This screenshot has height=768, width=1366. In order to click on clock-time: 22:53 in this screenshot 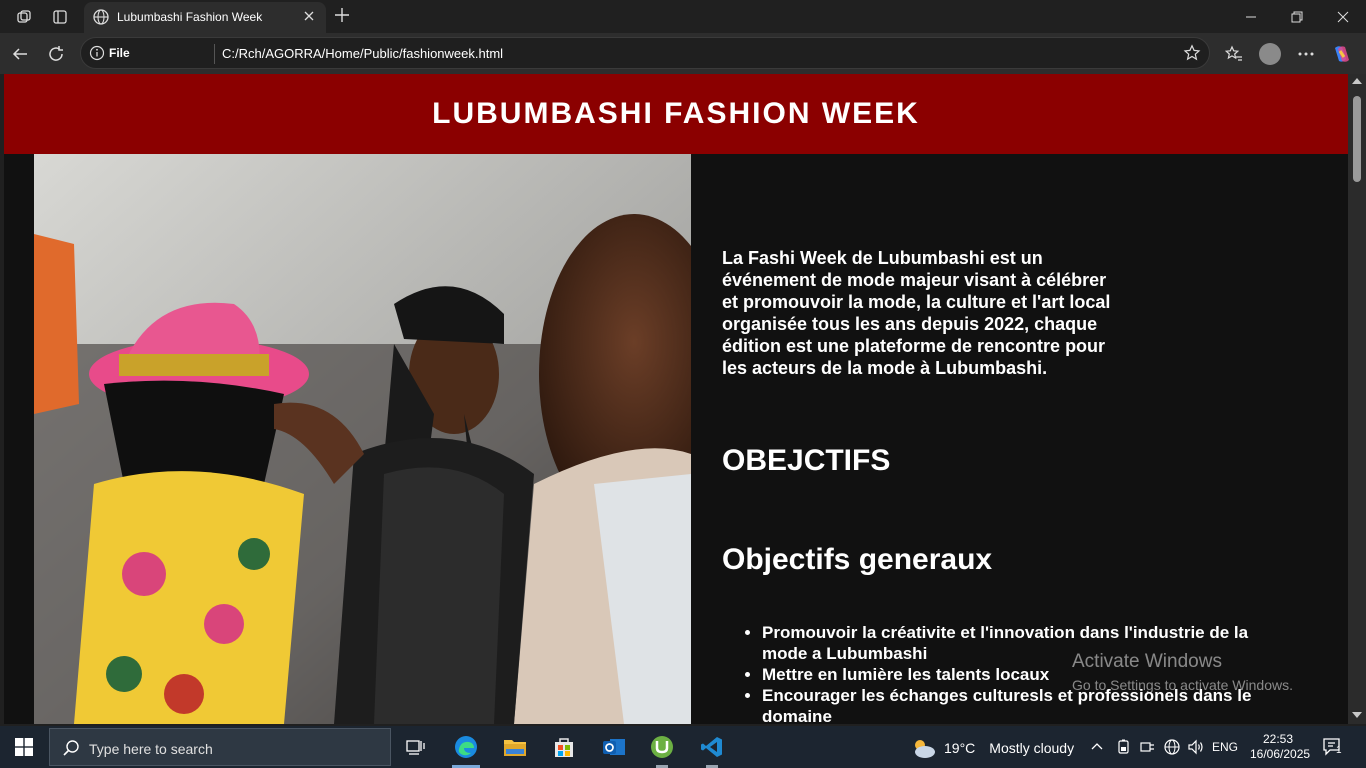, I will do `click(1278, 739)`.